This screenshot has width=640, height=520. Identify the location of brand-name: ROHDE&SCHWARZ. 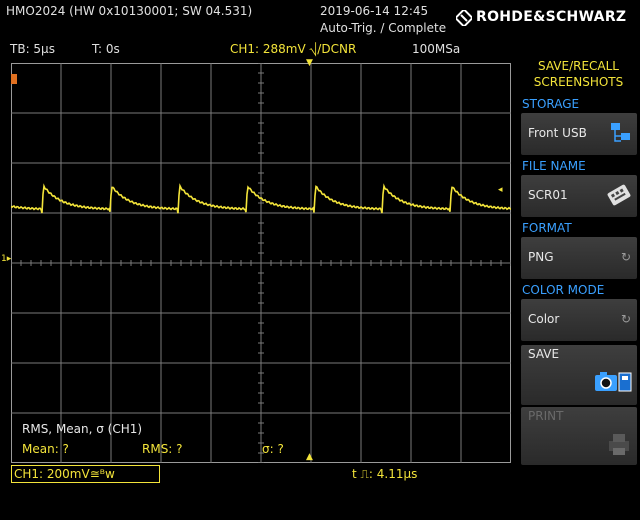
(551, 17).